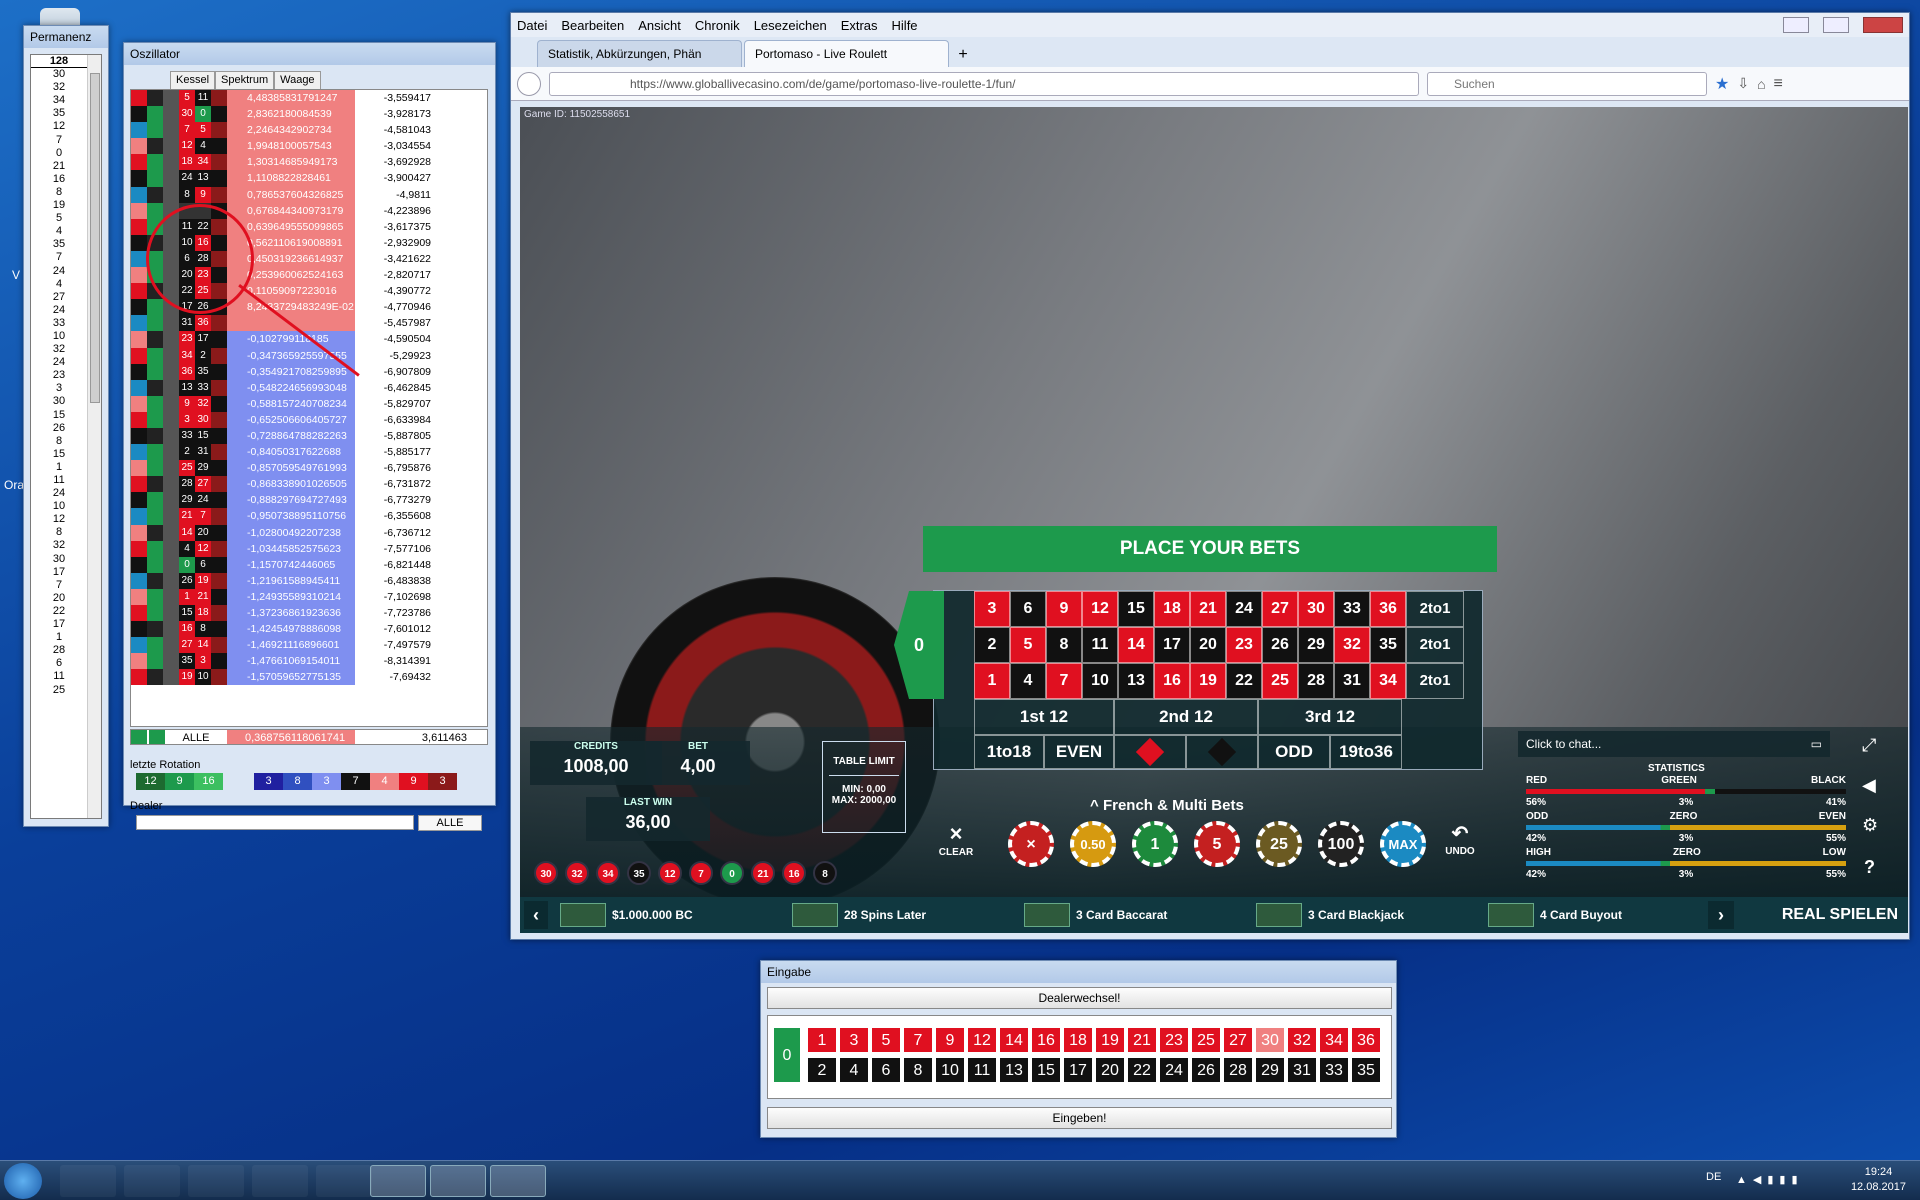 Image resolution: width=1920 pixels, height=1200 pixels. I want to click on bet-number-20: 20, so click(1208, 645).